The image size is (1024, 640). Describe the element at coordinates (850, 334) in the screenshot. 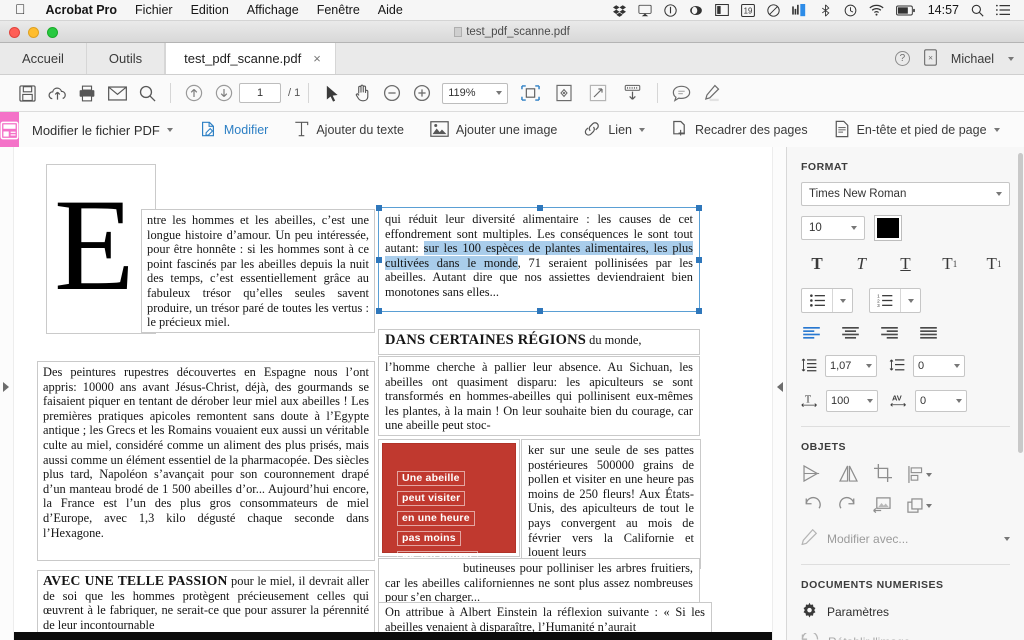

I see `align-center-icon` at that location.